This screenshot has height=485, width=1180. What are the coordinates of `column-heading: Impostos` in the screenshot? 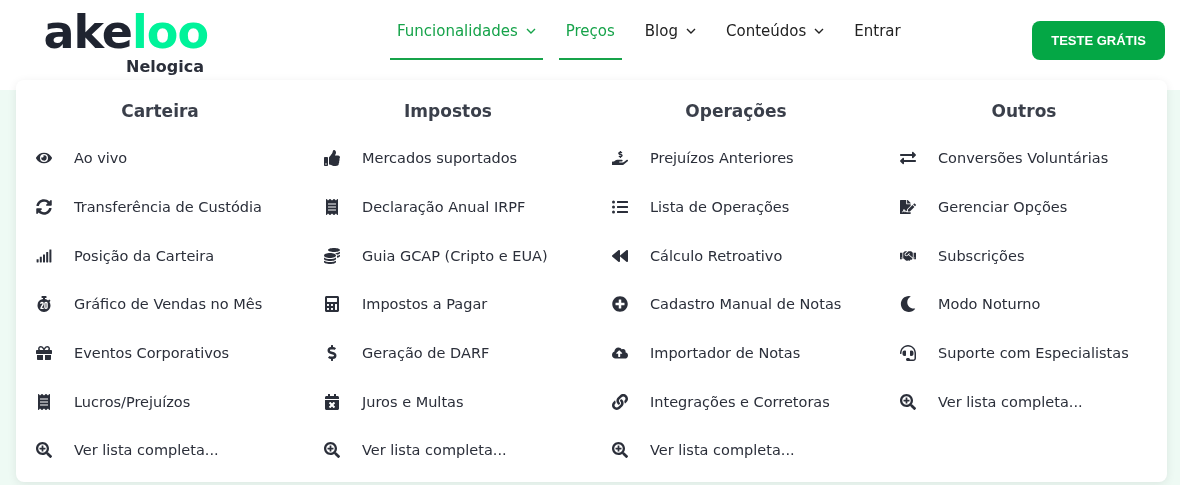 It's located at (448, 111).